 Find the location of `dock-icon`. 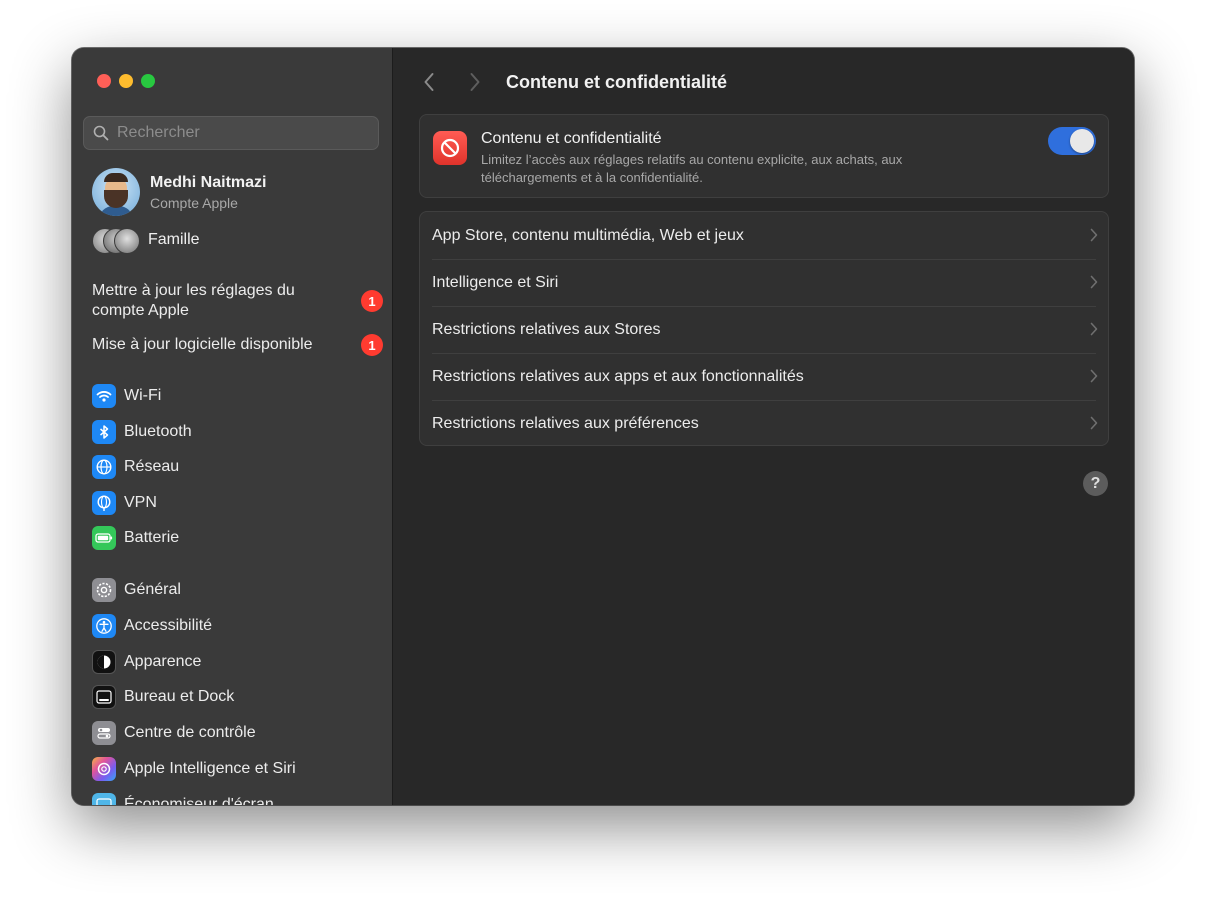

dock-icon is located at coordinates (104, 697).